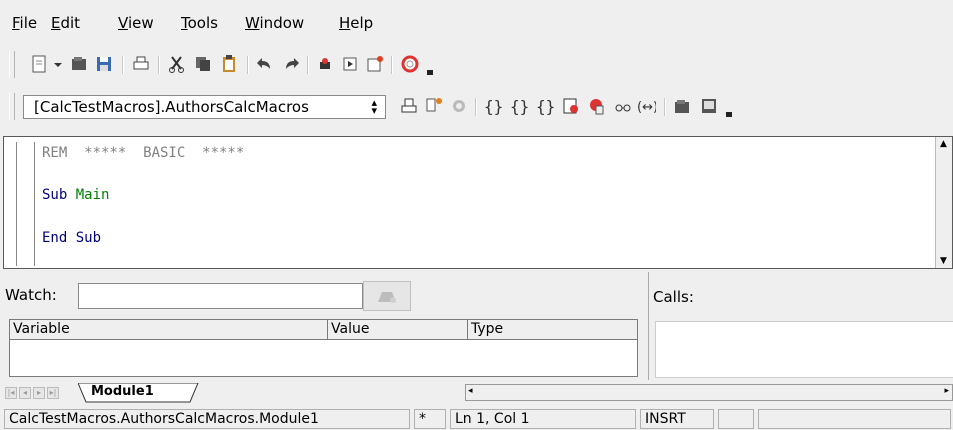  I want to click on dropdown-arrow-icon, so click(58, 64).